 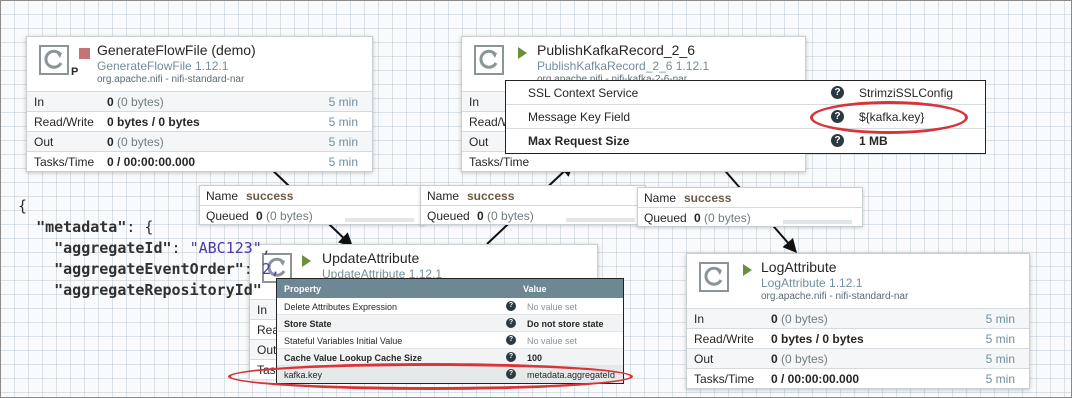 What do you see at coordinates (450, 323) in the screenshot?
I see `property-row-store-state: Store State ? Do not store state` at bounding box center [450, 323].